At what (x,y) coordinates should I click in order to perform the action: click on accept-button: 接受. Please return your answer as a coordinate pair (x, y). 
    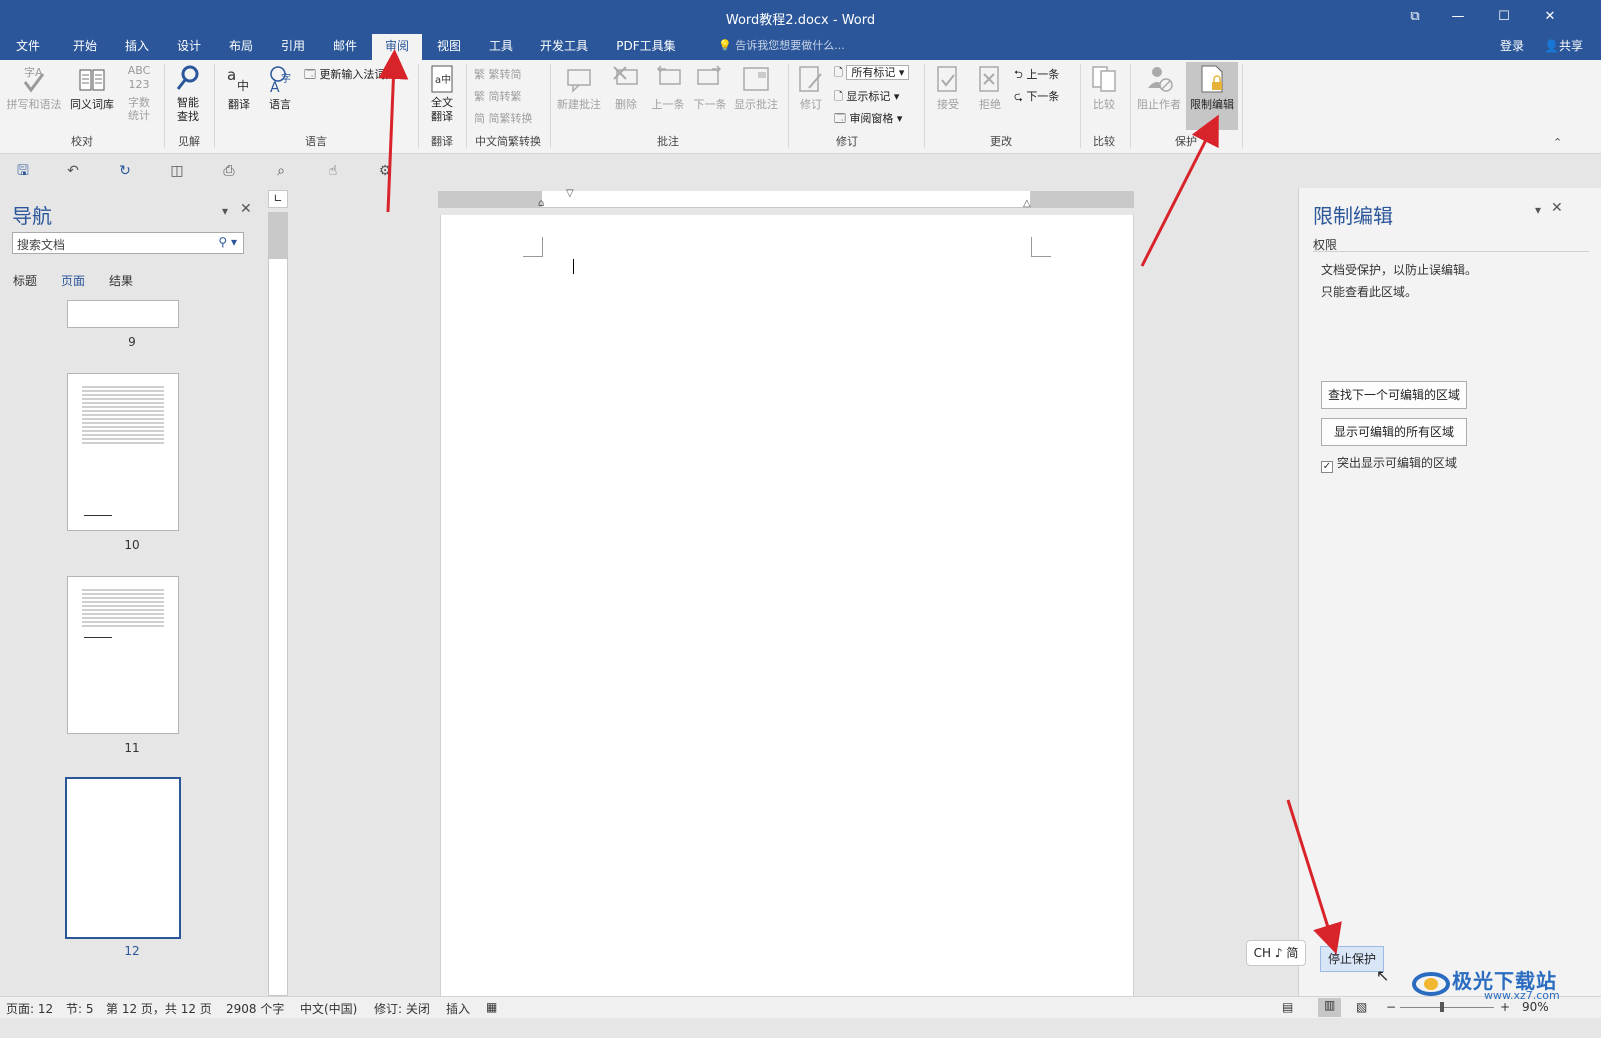
    Looking at the image, I should click on (948, 88).